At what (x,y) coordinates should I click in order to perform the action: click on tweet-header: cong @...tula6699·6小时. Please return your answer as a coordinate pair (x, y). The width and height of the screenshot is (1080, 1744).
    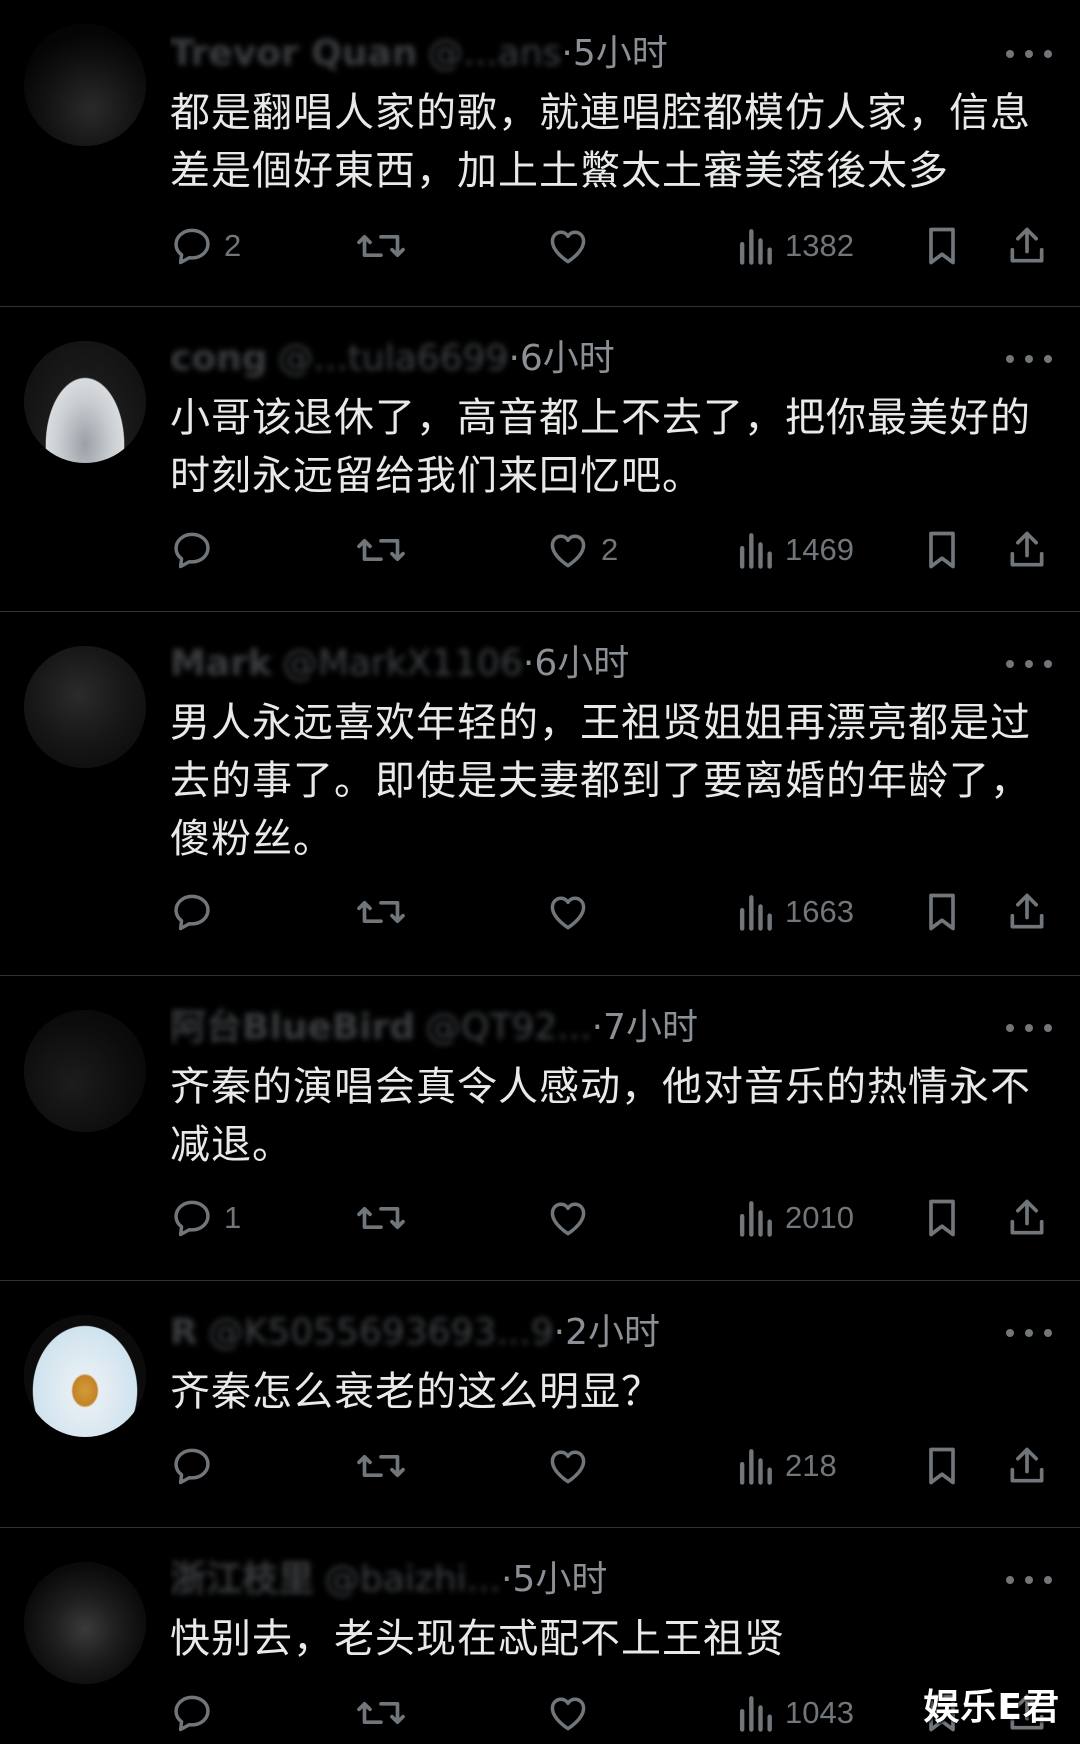
    Looking at the image, I should click on (585, 359).